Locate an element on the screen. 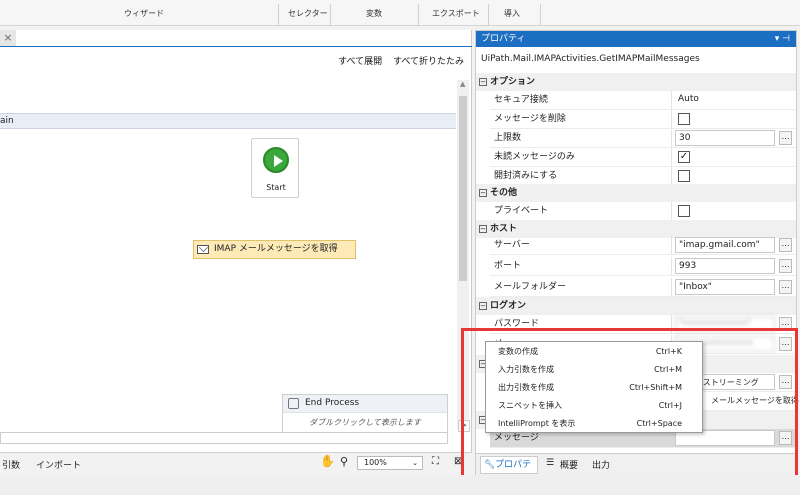  menu-item-create-out-argument: 出力引数を作成 Ctrl+Shift+M is located at coordinates (594, 388).